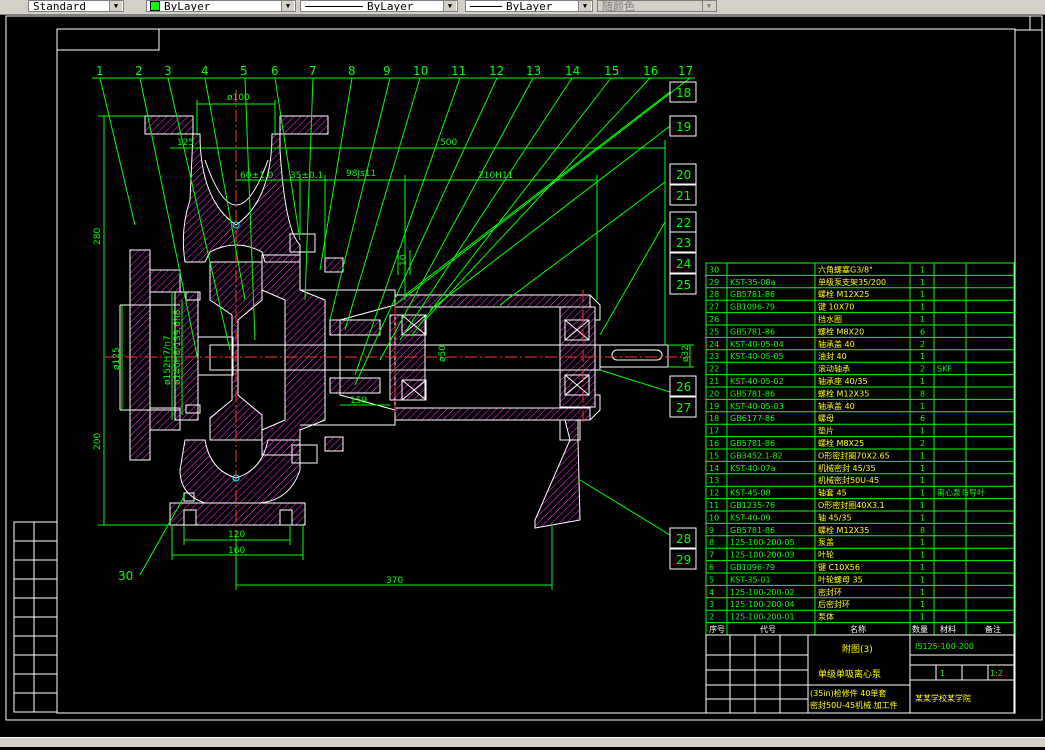  I want to click on bom-cell-no: 7, so click(711, 555).